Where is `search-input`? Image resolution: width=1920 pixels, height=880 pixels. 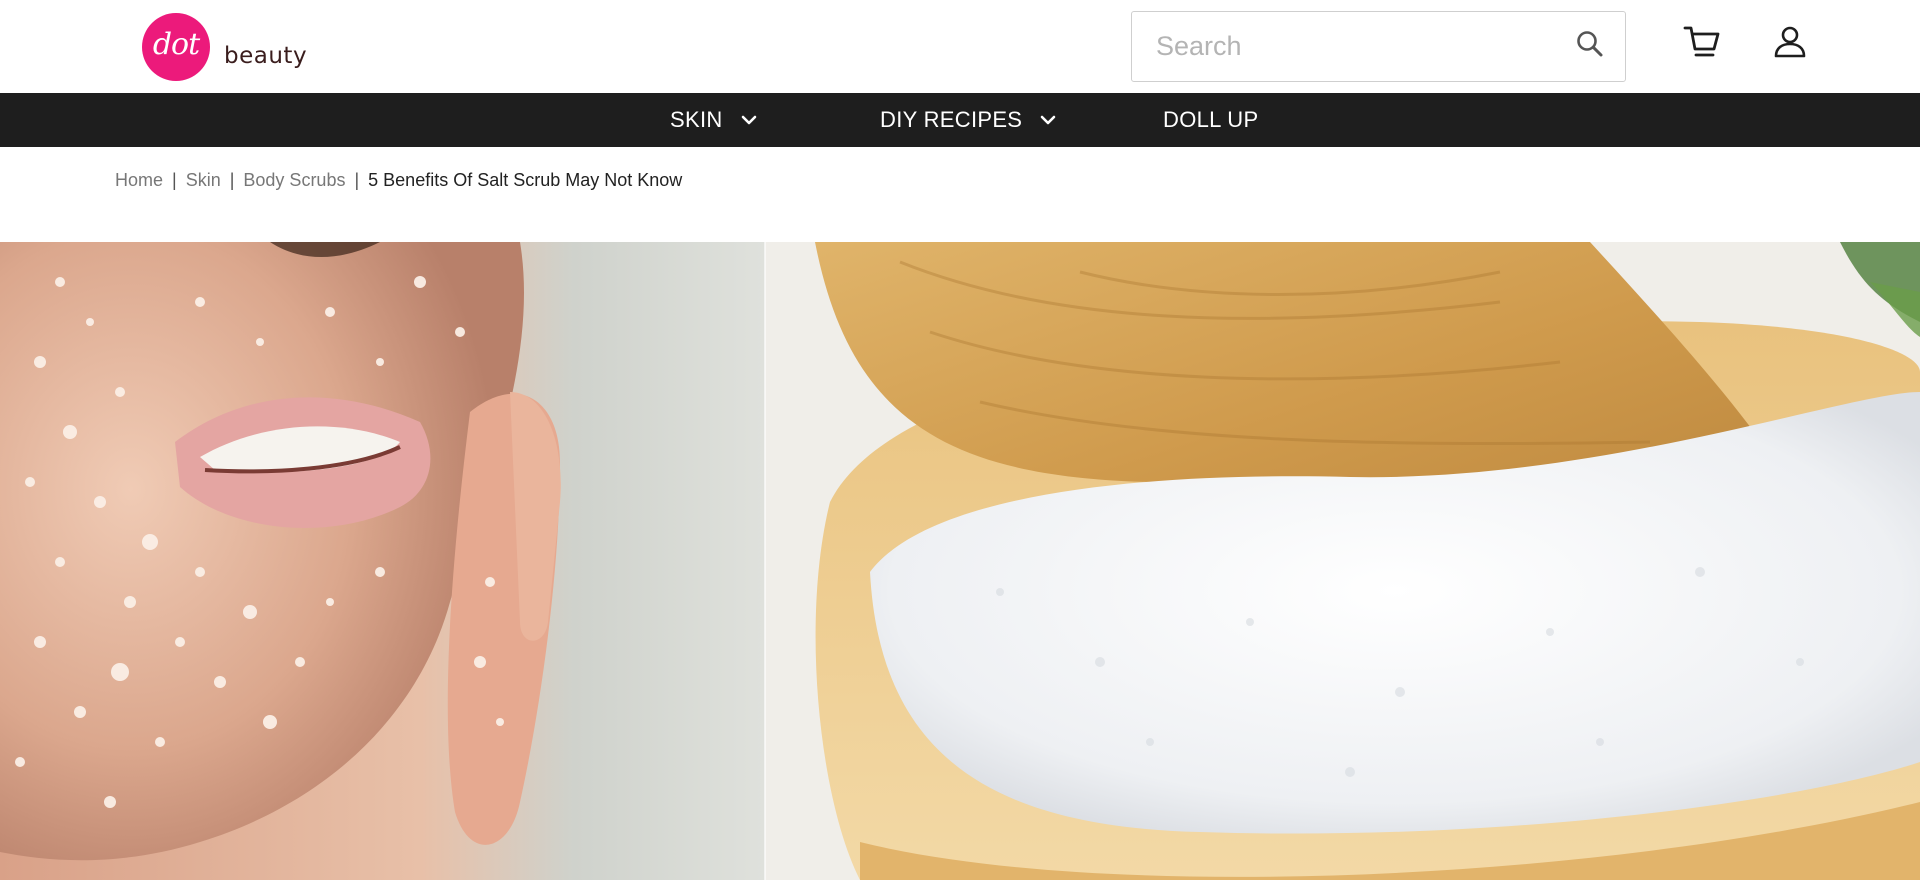
search-input is located at coordinates (1343, 46).